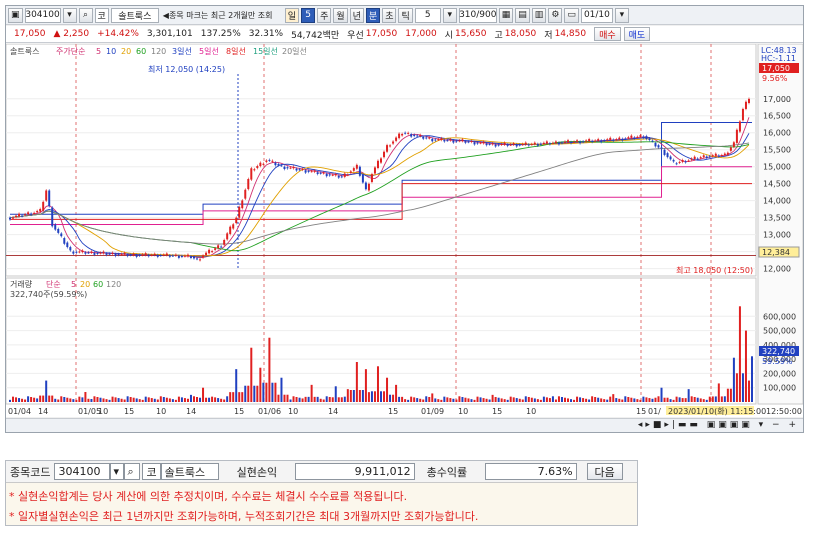 The height and width of the screenshot is (537, 815). What do you see at coordinates (373, 15) in the screenshot?
I see `period-minute: 분` at bounding box center [373, 15].